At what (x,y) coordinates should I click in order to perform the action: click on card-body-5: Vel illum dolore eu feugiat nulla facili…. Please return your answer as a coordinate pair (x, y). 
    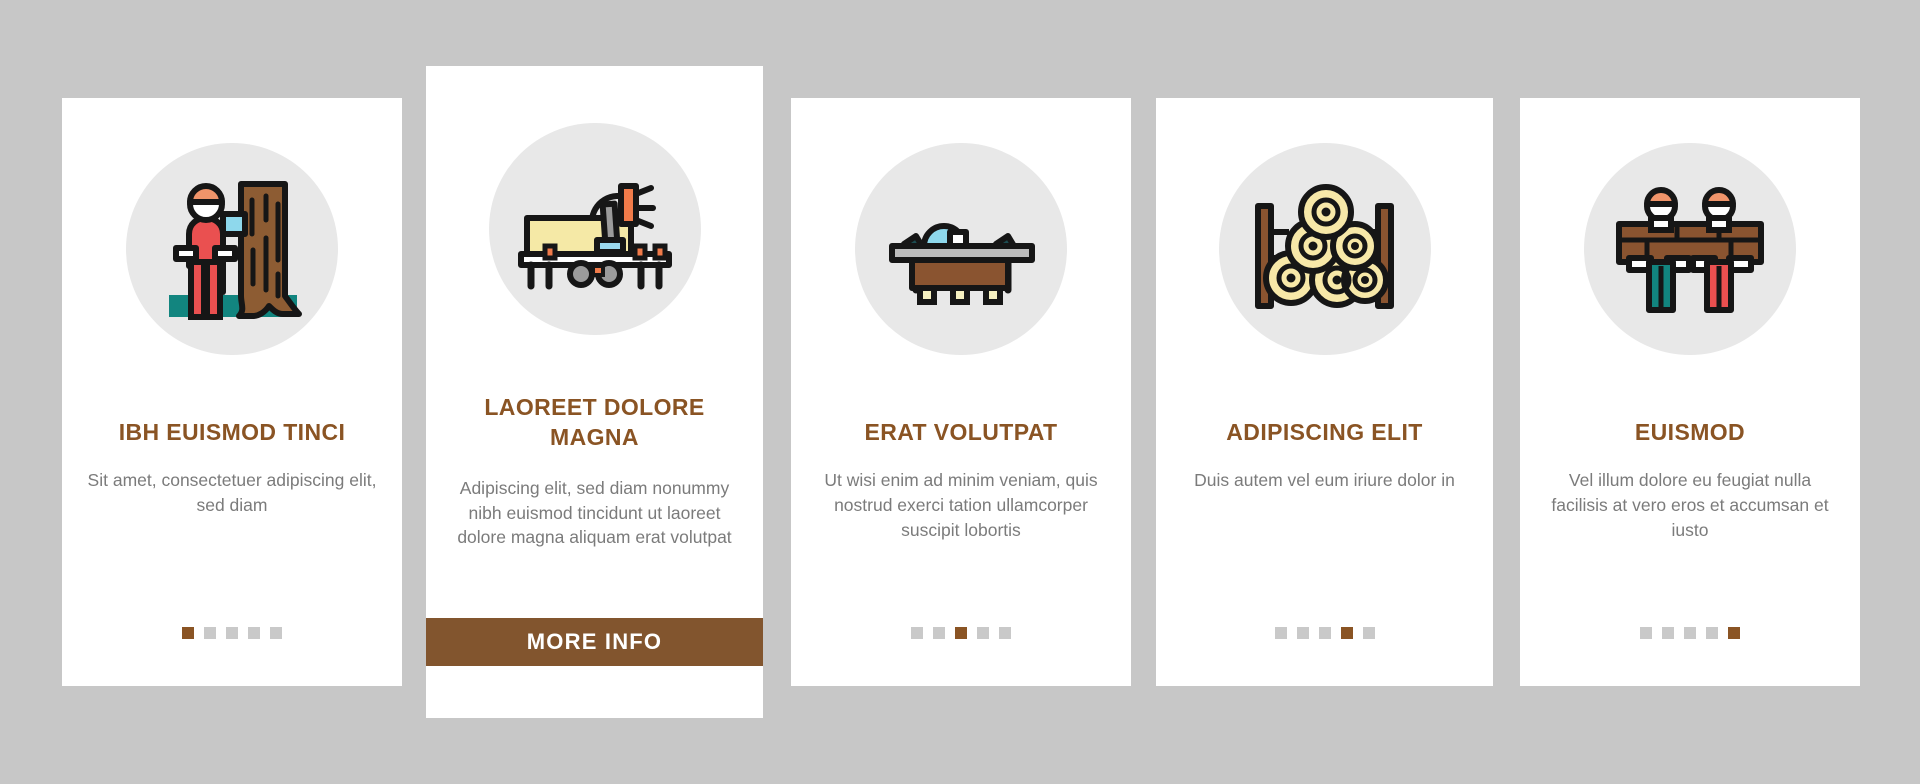
    Looking at the image, I should click on (1690, 505).